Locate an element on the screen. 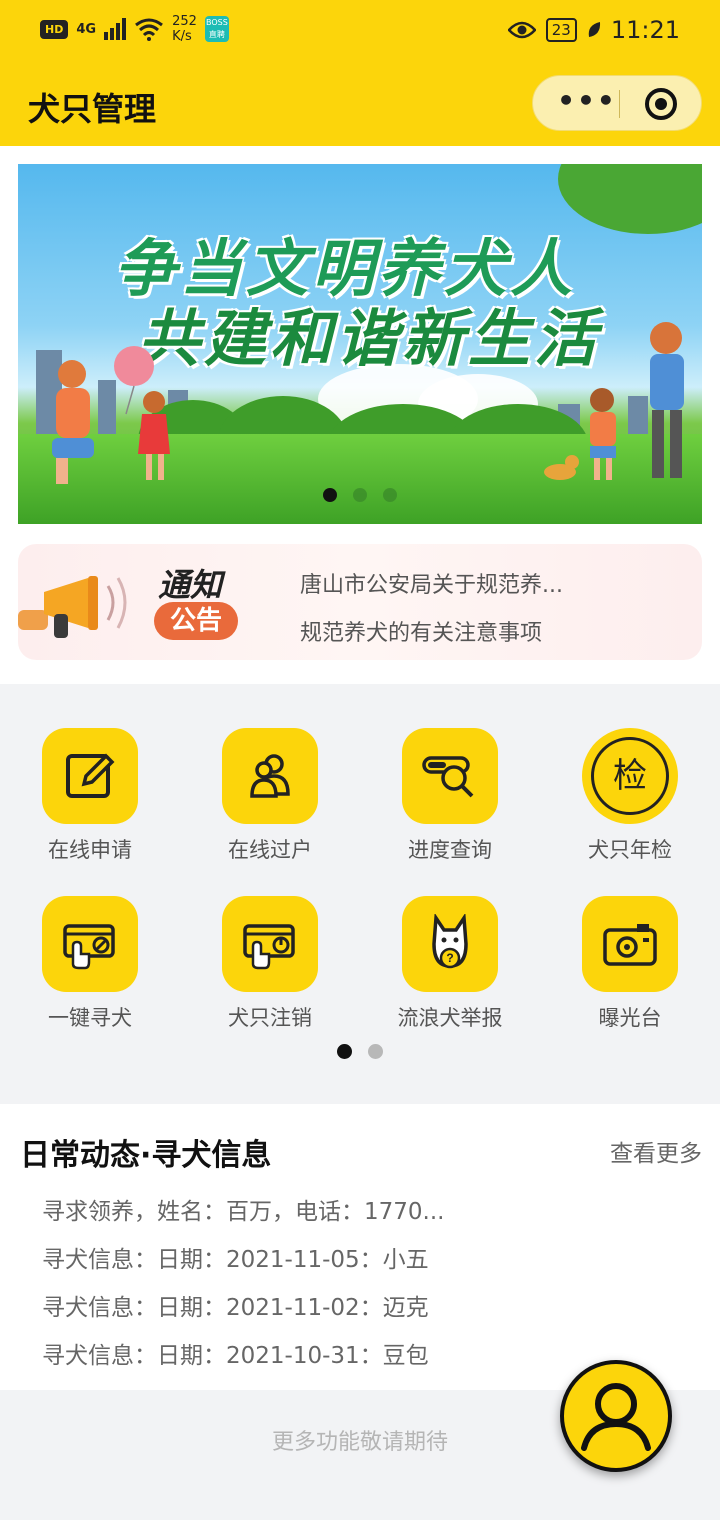 This screenshot has width=720, height=1520. miniprogram-capsule: ••• is located at coordinates (617, 103).